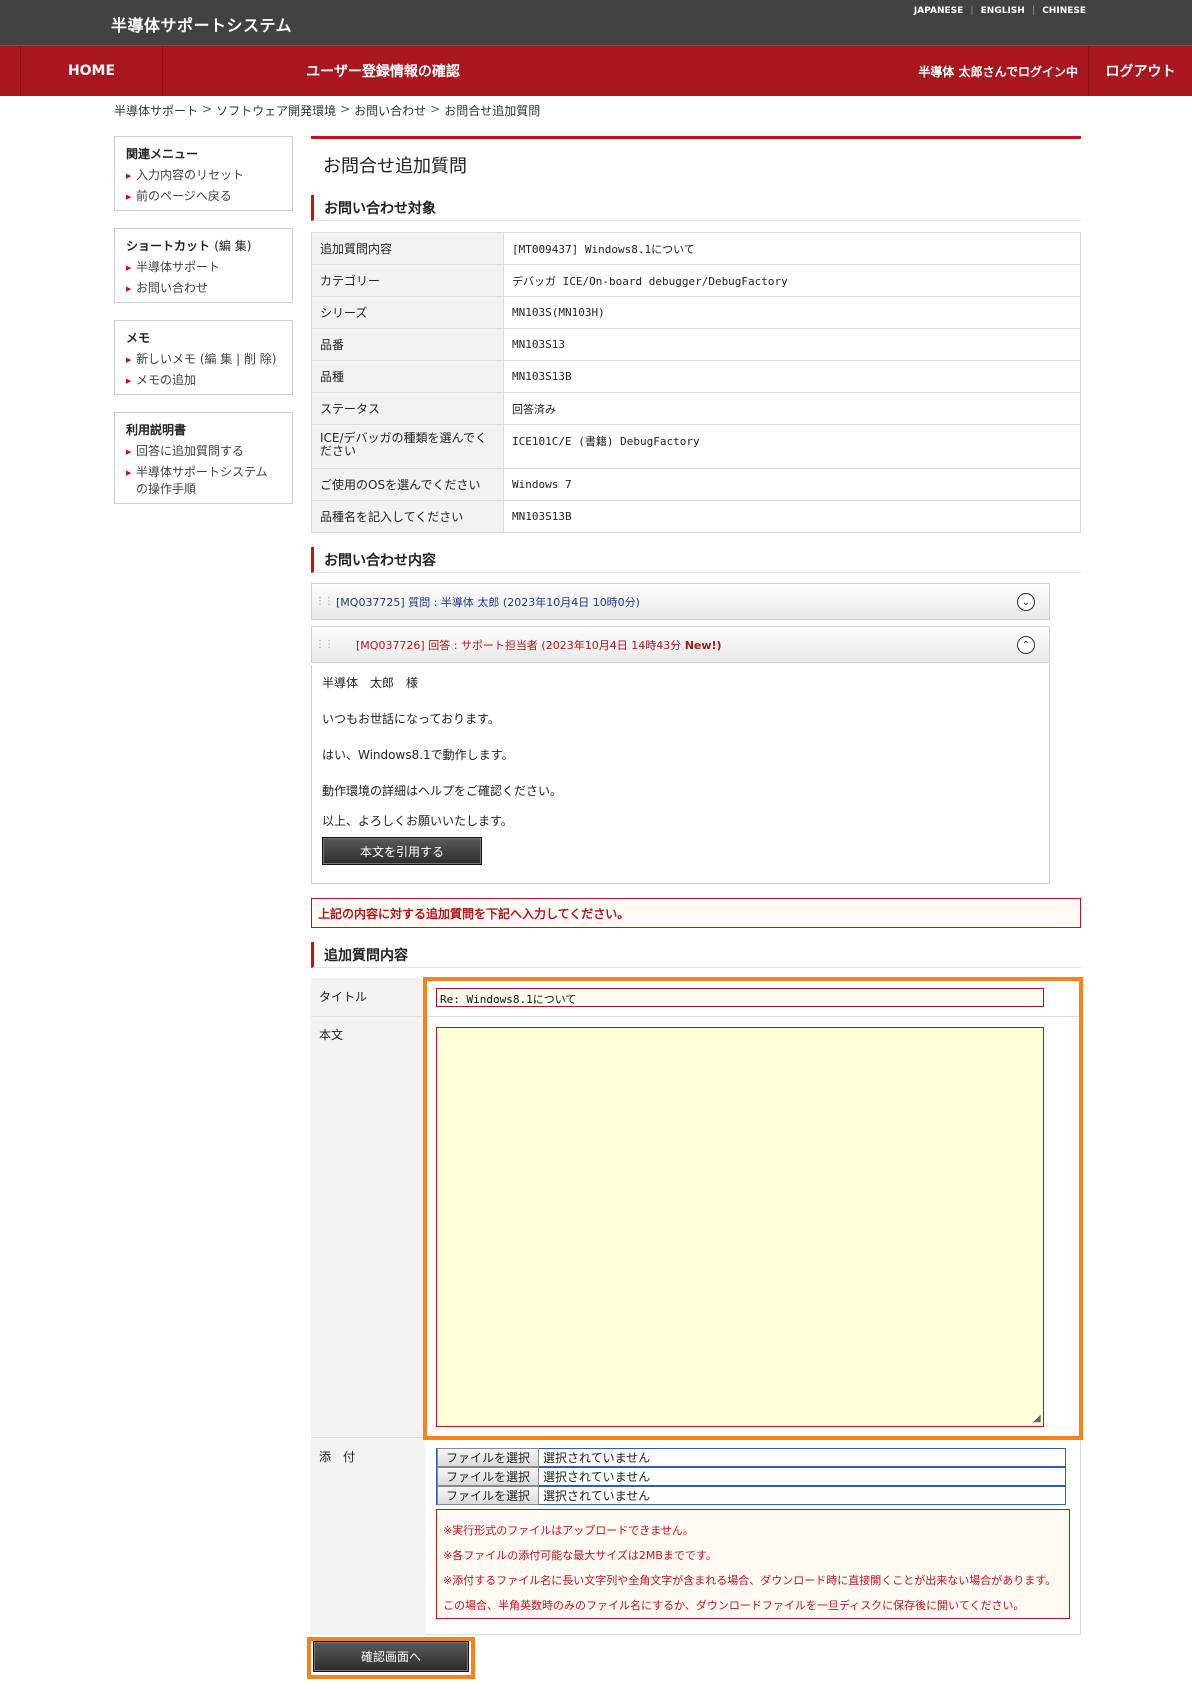 This screenshot has width=1192, height=1689. Describe the element at coordinates (998, 71) in the screenshot. I see `logged-in-user: 半導体 太郎さんでログイン中` at that location.